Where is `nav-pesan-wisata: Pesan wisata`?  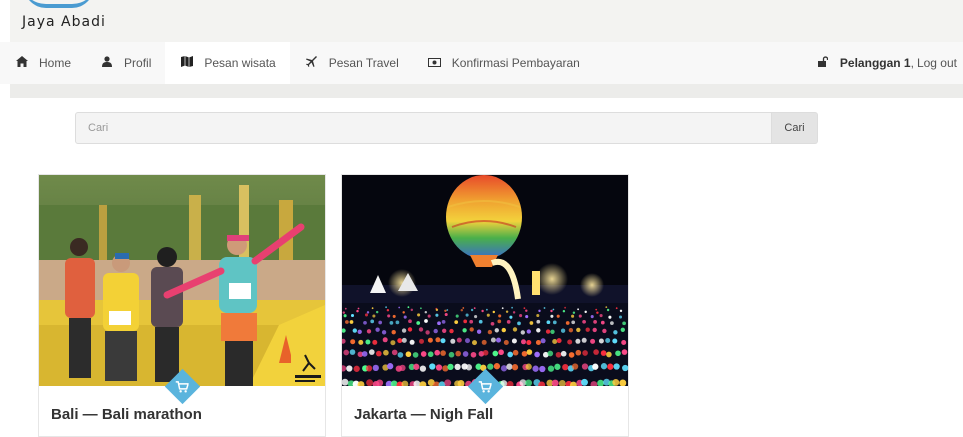 nav-pesan-wisata: Pesan wisata is located at coordinates (227, 63).